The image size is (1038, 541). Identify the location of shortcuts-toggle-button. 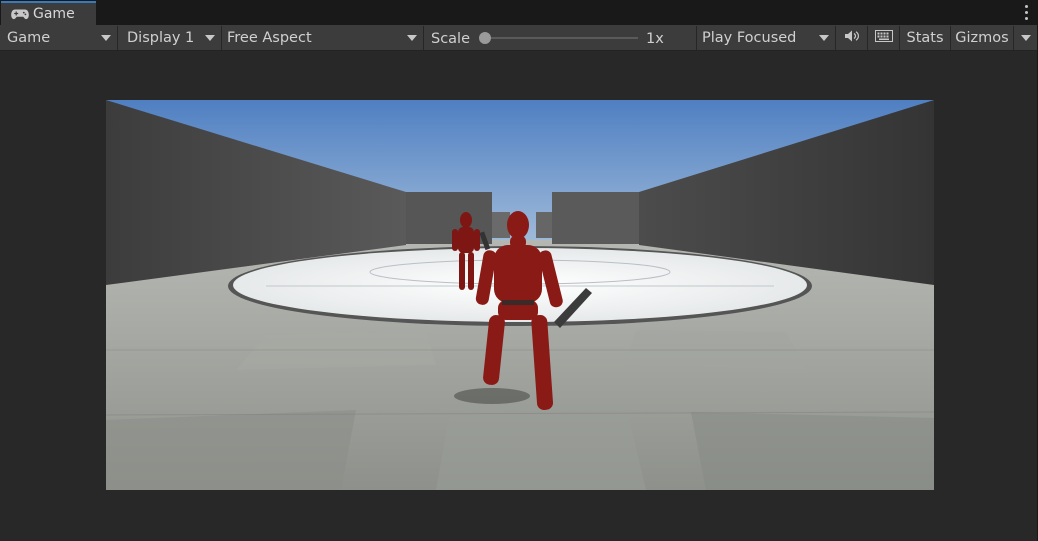
(883, 38).